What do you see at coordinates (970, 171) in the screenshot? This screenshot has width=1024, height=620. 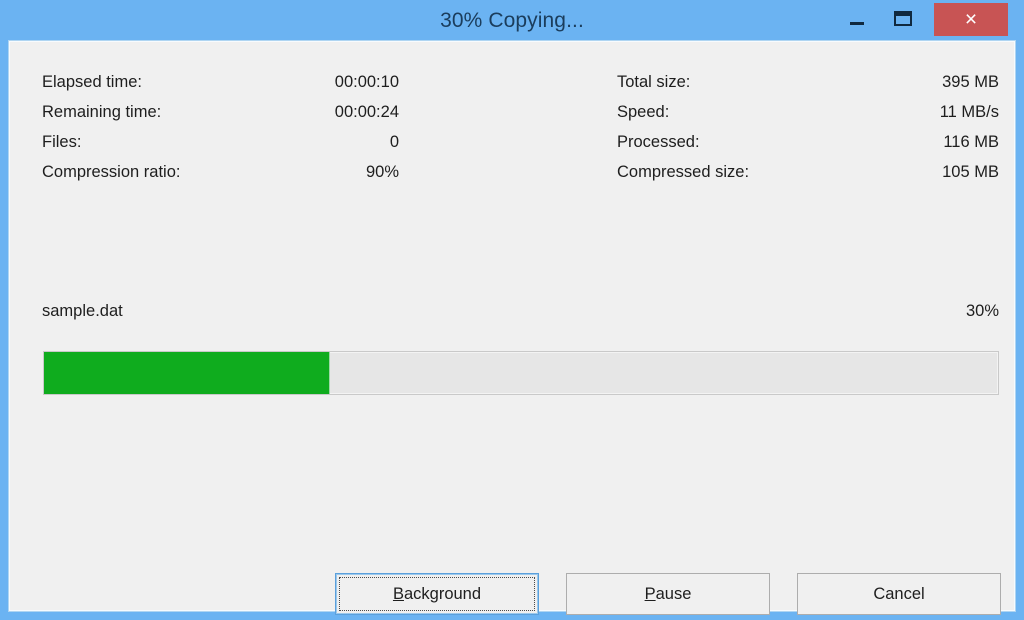 I see `stat-value: 105 MB` at bounding box center [970, 171].